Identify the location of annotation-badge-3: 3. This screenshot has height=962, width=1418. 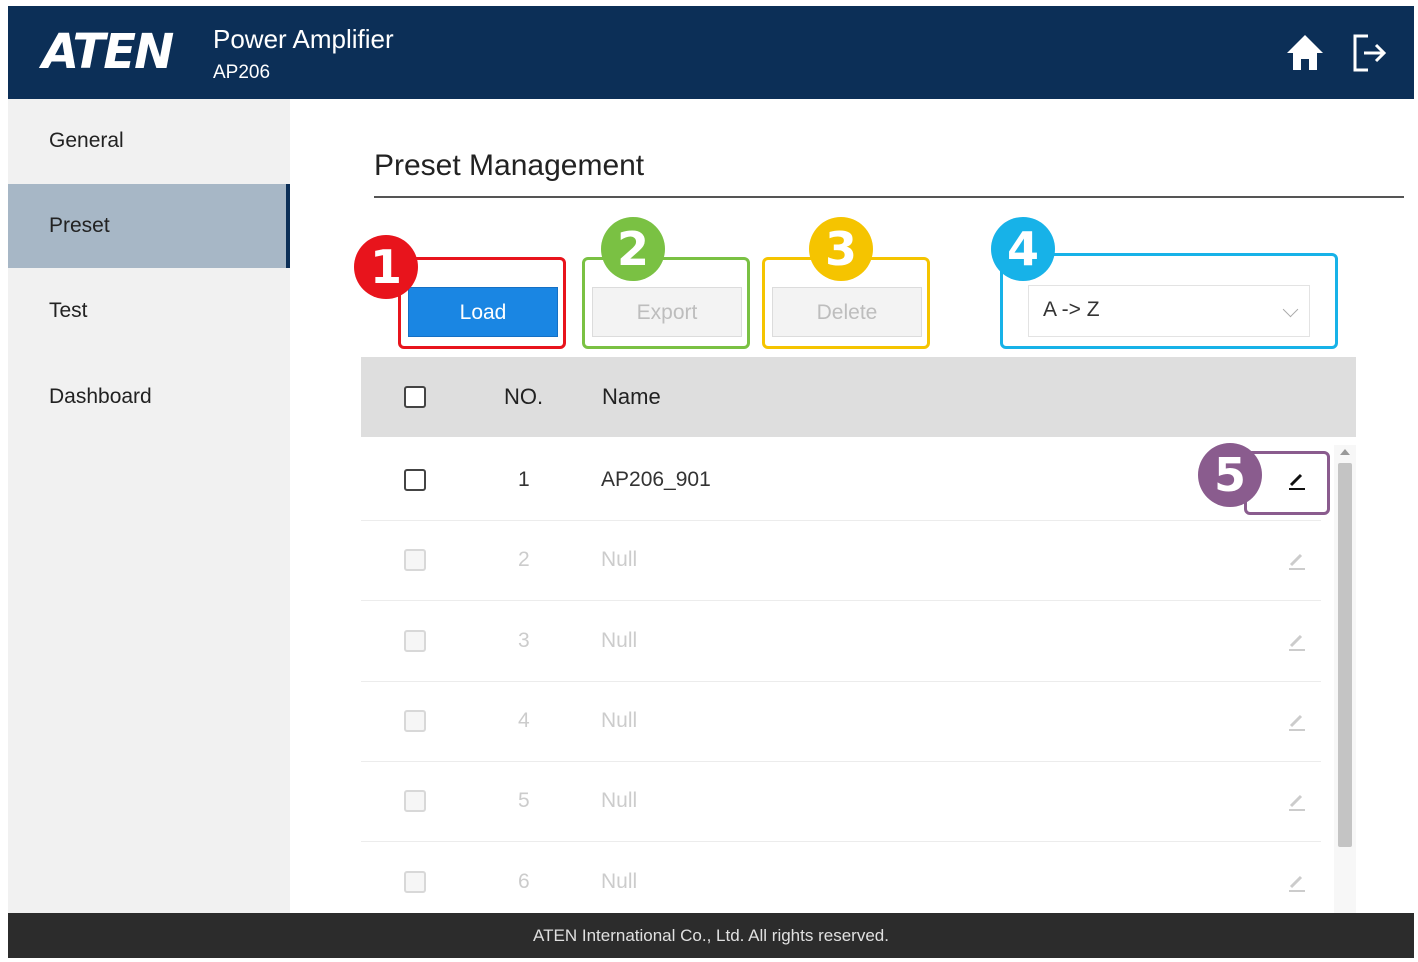
(841, 249).